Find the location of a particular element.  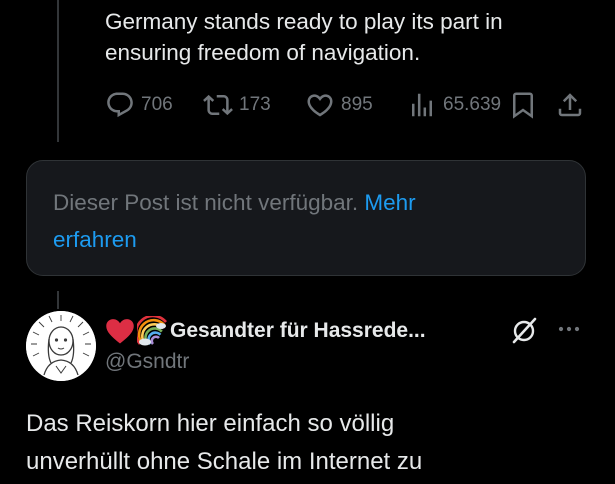

reply-count: 706 is located at coordinates (157, 104).